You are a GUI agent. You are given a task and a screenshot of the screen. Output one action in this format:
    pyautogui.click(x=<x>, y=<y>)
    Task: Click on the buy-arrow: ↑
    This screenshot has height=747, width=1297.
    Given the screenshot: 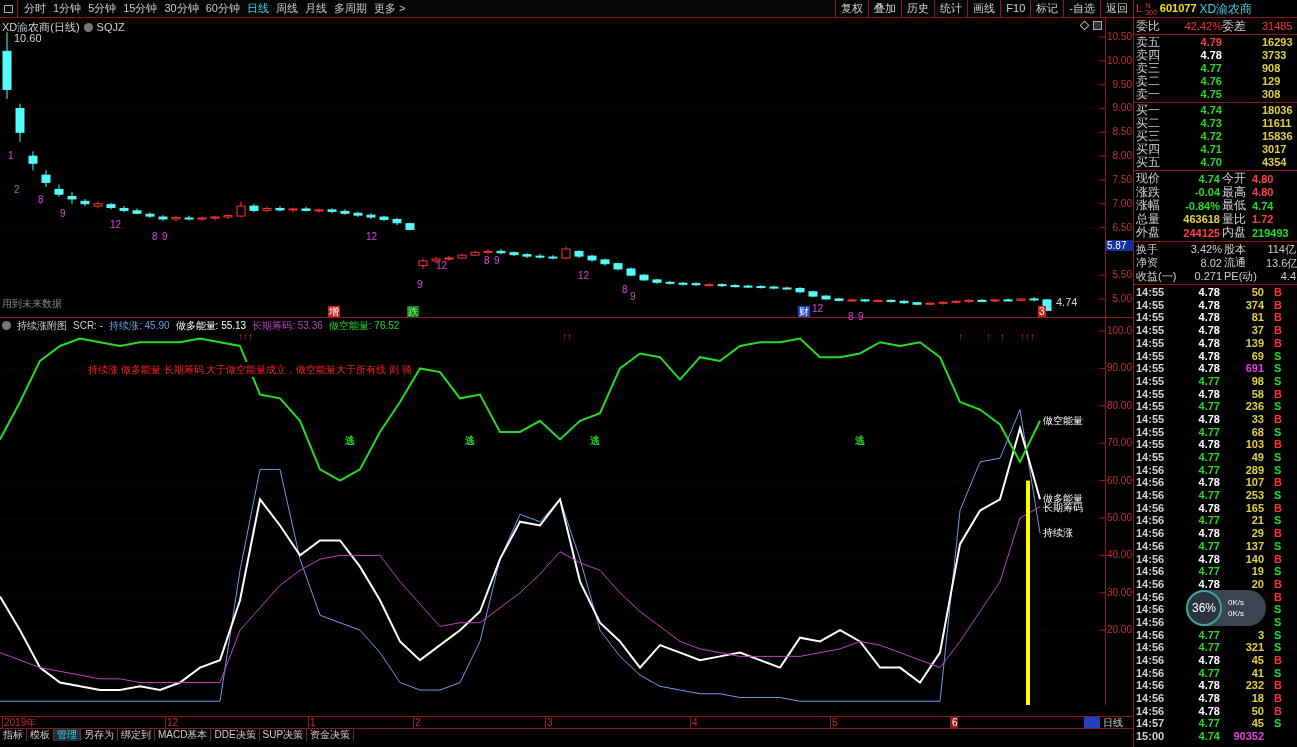 What is the action you would take?
    pyautogui.click(x=988, y=337)
    